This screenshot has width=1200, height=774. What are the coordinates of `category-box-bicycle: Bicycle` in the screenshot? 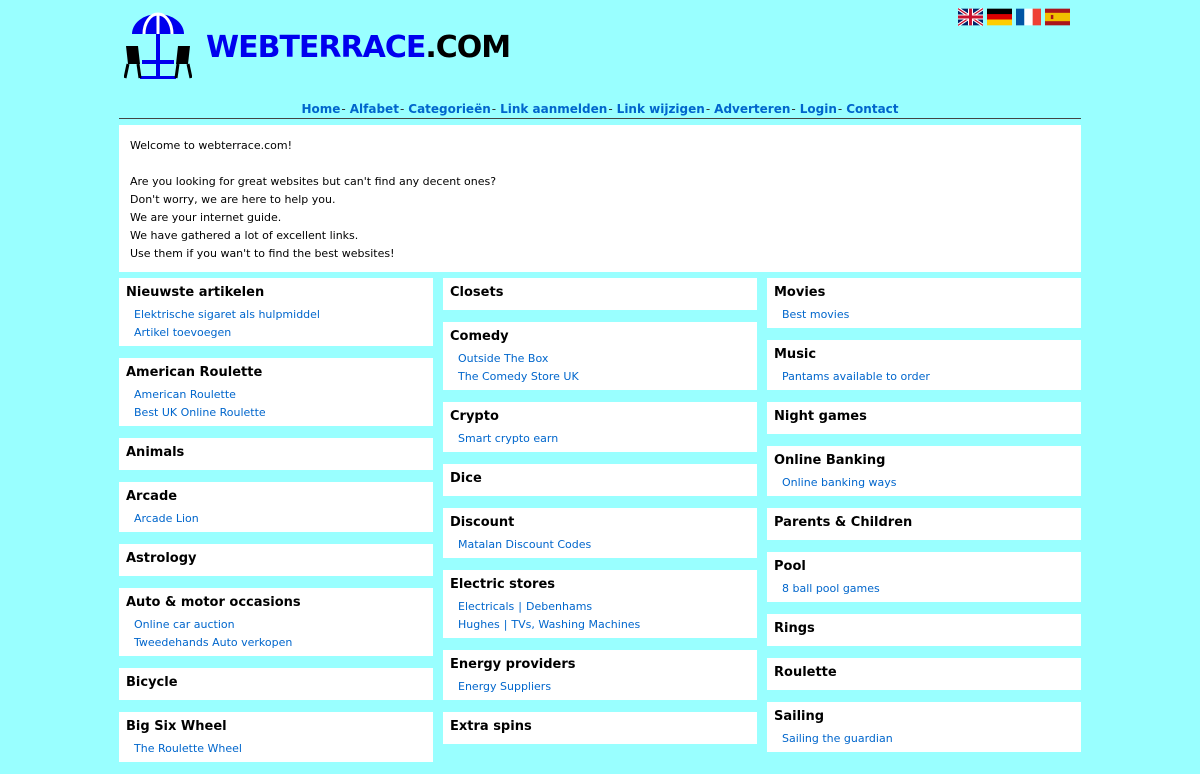 It's located at (276, 684).